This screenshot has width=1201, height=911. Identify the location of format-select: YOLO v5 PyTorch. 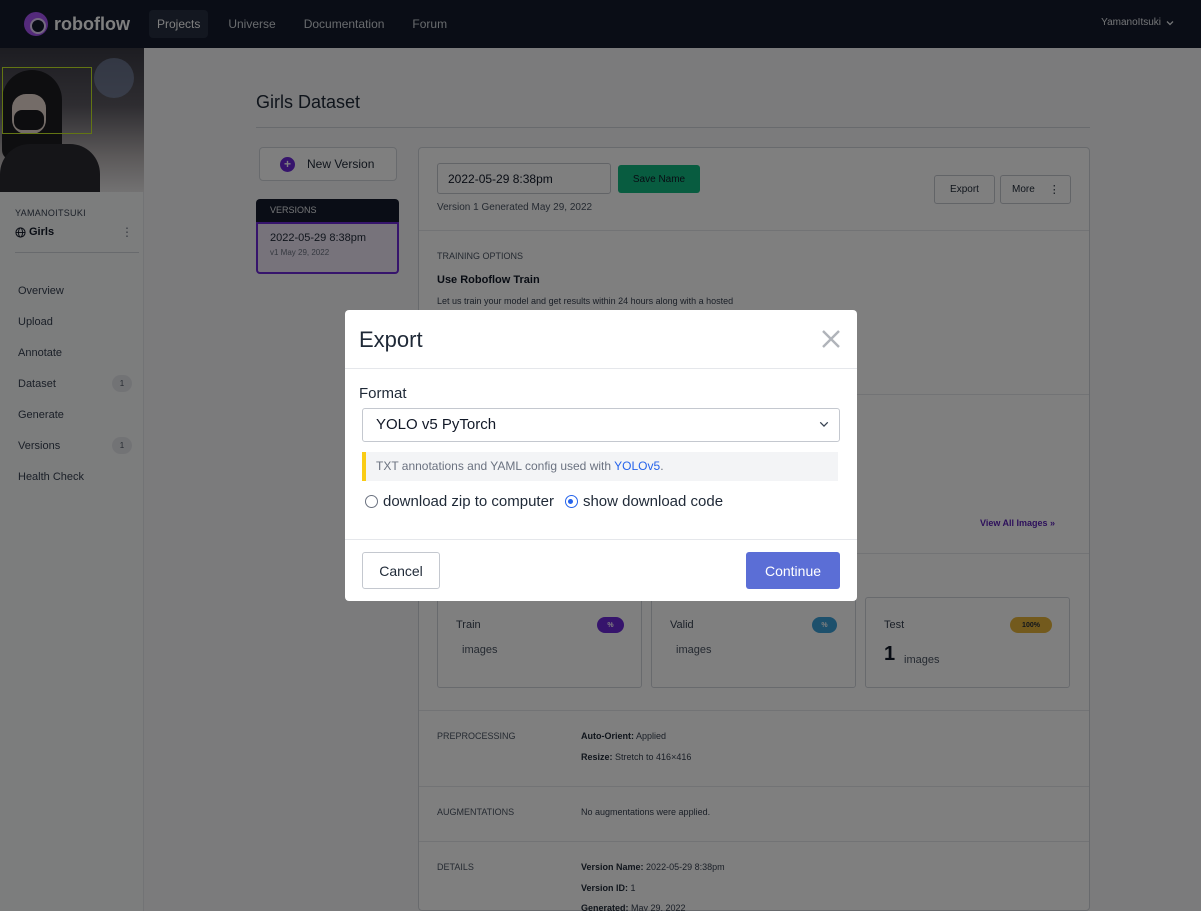
(601, 425).